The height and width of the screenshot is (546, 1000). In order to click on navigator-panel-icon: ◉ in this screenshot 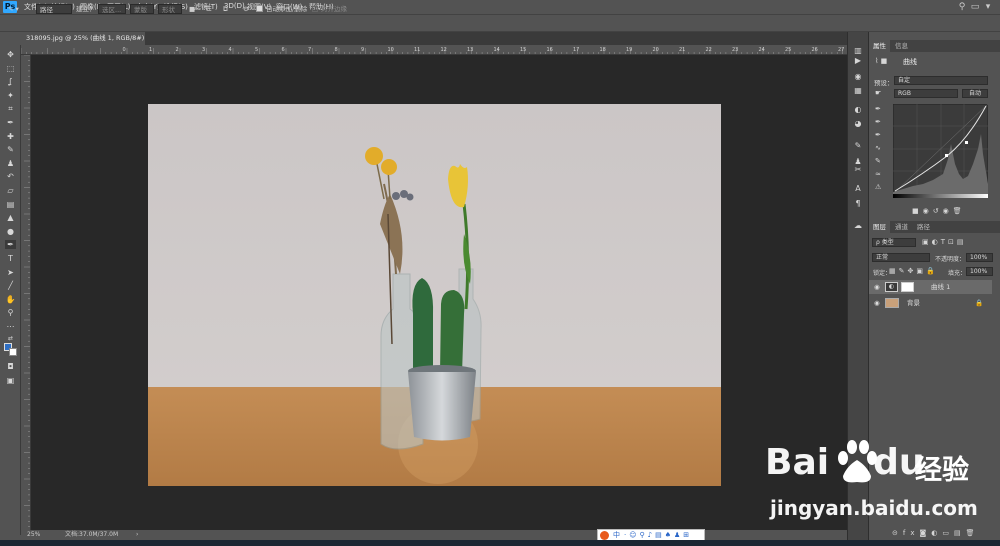, I will do `click(858, 77)`.